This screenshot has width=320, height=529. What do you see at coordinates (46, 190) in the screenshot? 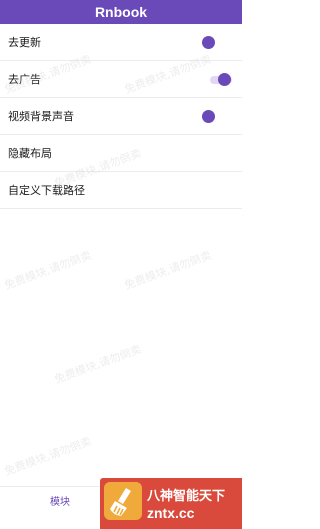
I see `setting-label-download-path: 自定义下载路径` at bounding box center [46, 190].